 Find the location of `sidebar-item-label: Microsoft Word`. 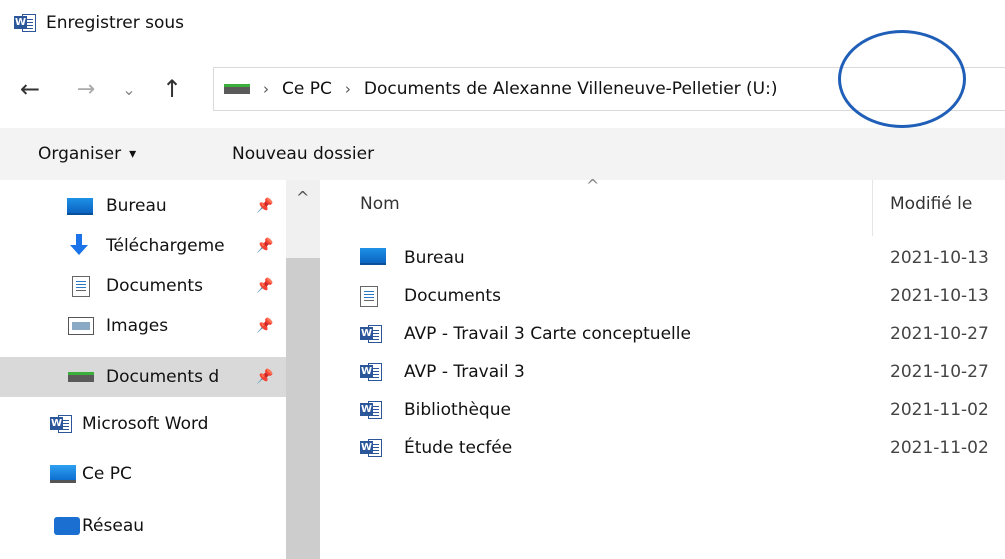

sidebar-item-label: Microsoft Word is located at coordinates (145, 424).